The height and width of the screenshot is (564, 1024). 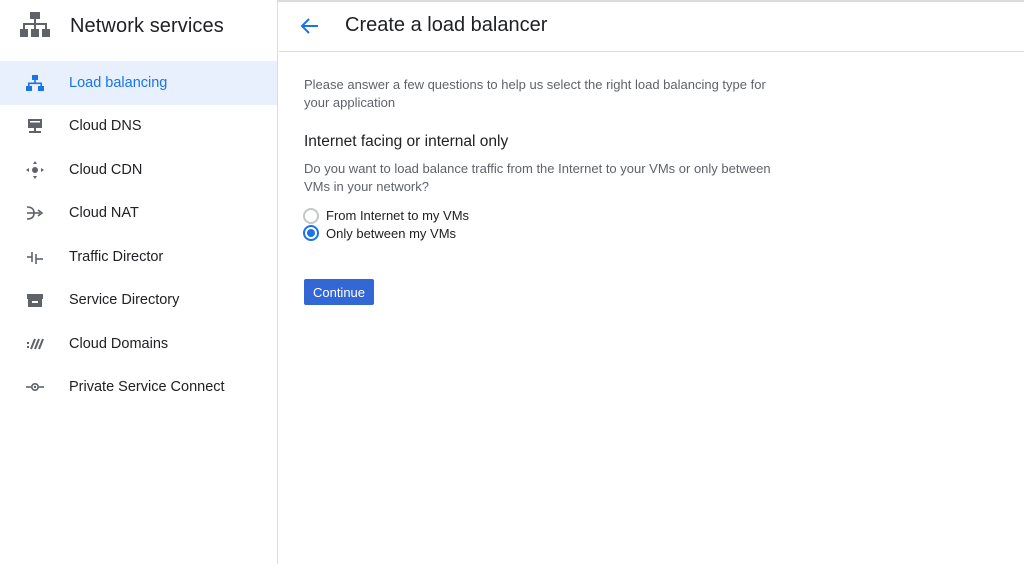 I want to click on sidebar-item-traffic-director: Traffic Director, so click(x=138, y=257).